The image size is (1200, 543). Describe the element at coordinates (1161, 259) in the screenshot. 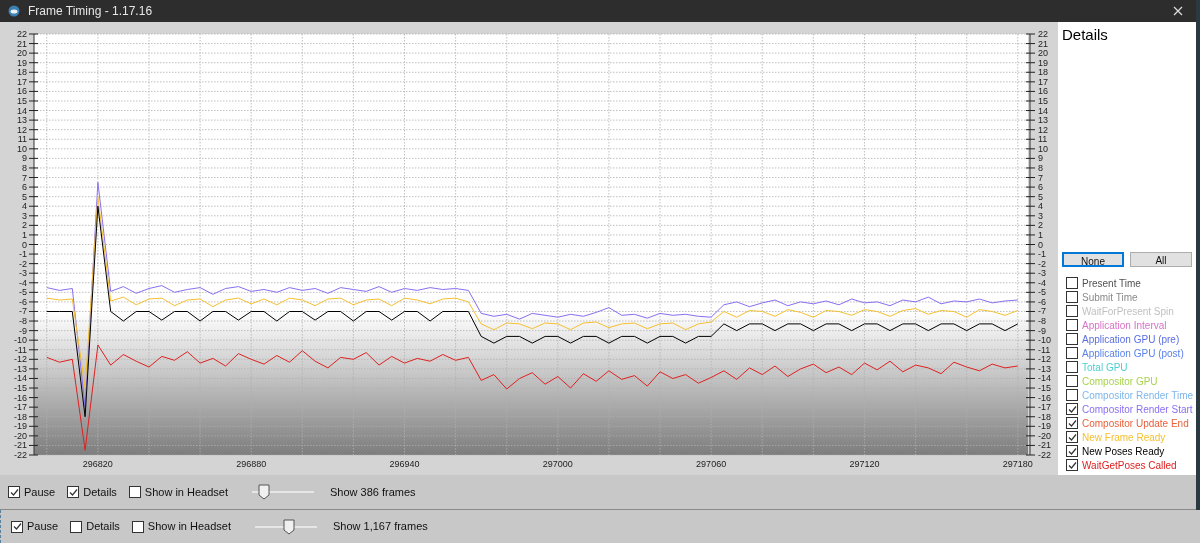

I see `filter-button: All` at that location.